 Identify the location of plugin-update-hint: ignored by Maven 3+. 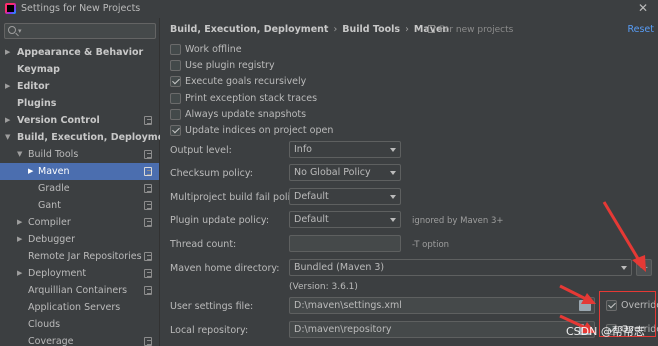
(458, 221).